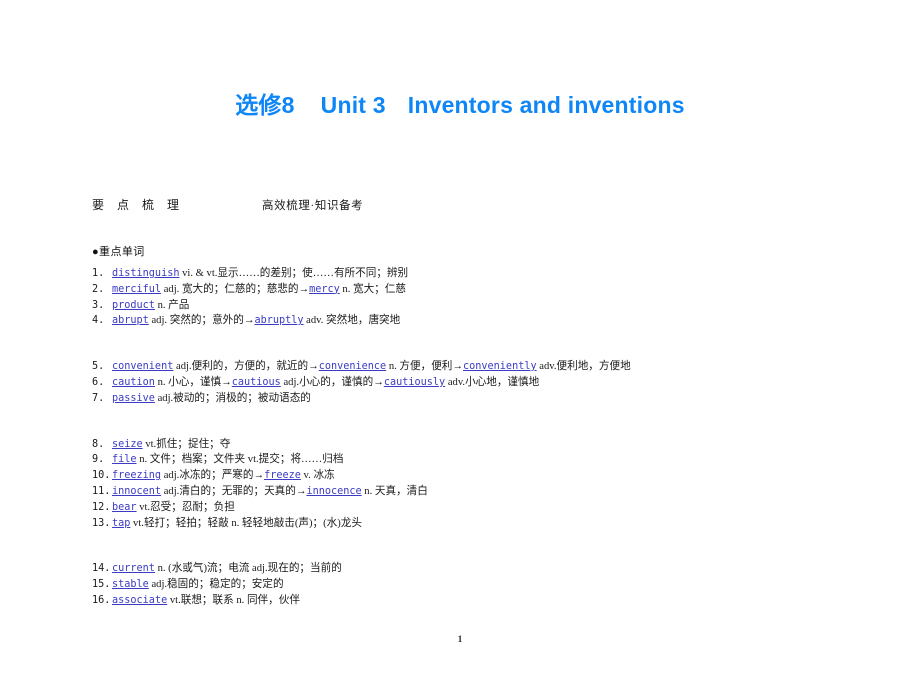 The width and height of the screenshot is (920, 700). Describe the element at coordinates (118, 252) in the screenshot. I see `vocabulary-heading: ●重点单词` at that location.